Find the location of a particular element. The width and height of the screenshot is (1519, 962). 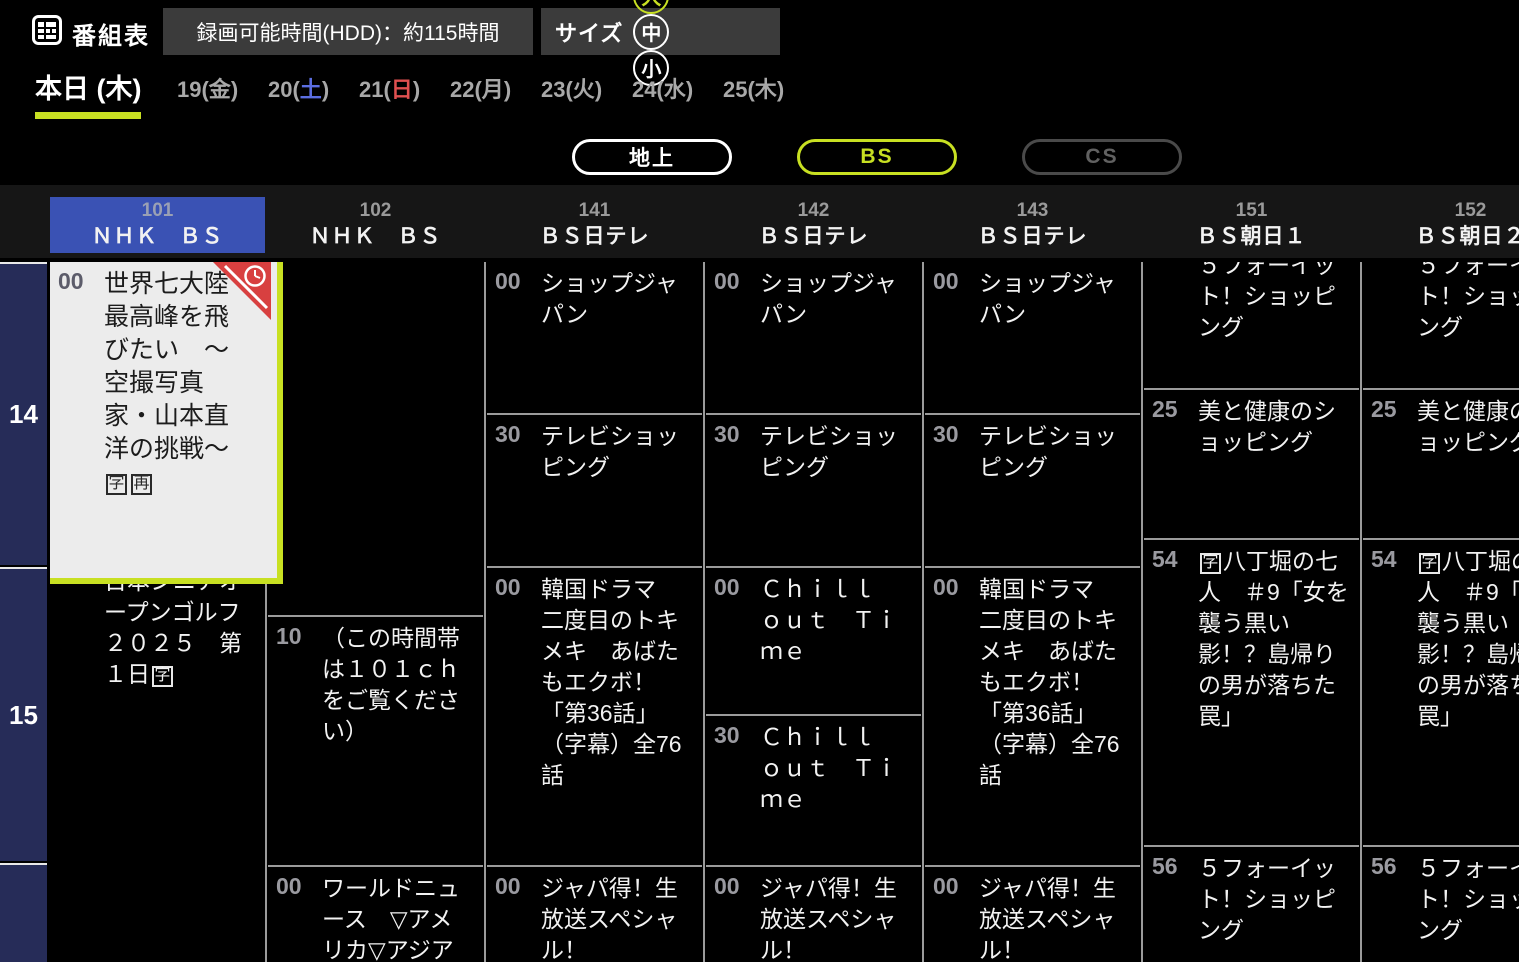

band-tab-地上: 地上 is located at coordinates (652, 157).